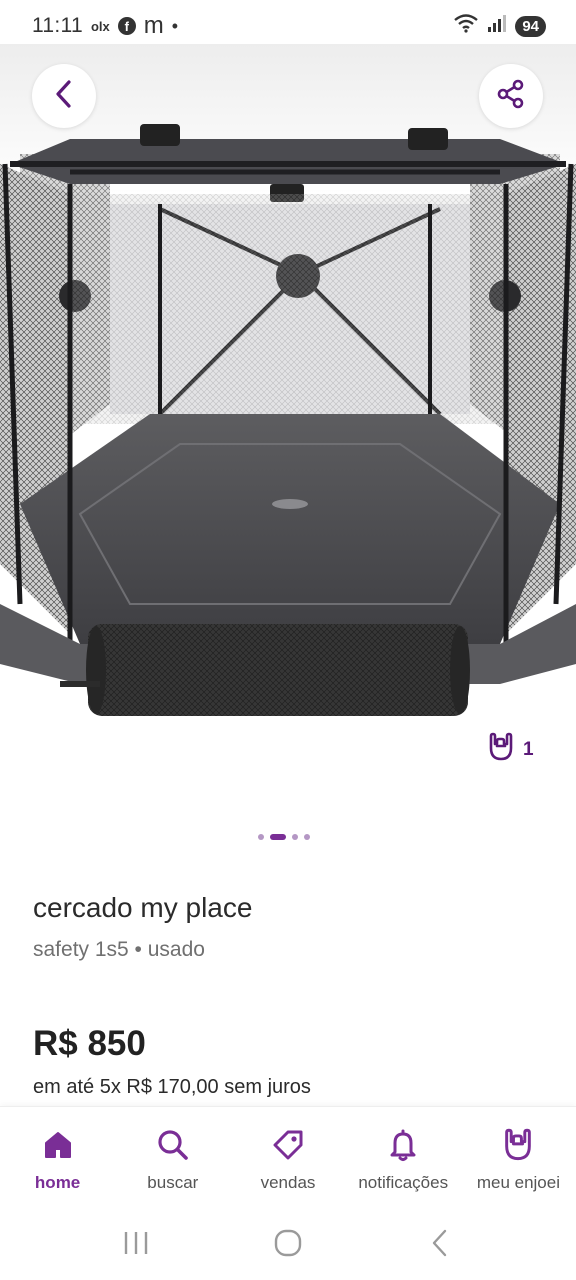 The width and height of the screenshot is (576, 1280). What do you see at coordinates (528, 749) in the screenshot?
I see `like-count: 1` at bounding box center [528, 749].